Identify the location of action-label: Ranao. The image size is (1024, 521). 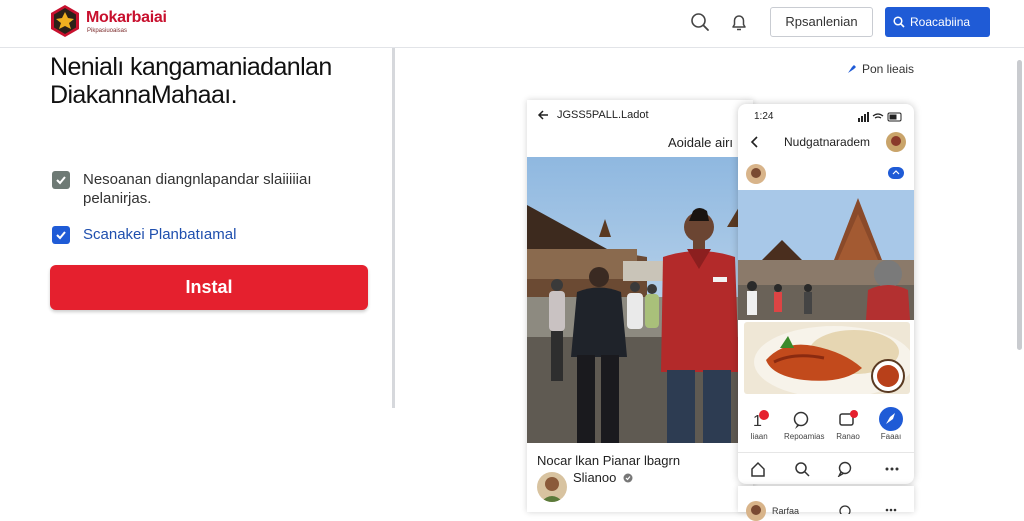
(848, 436).